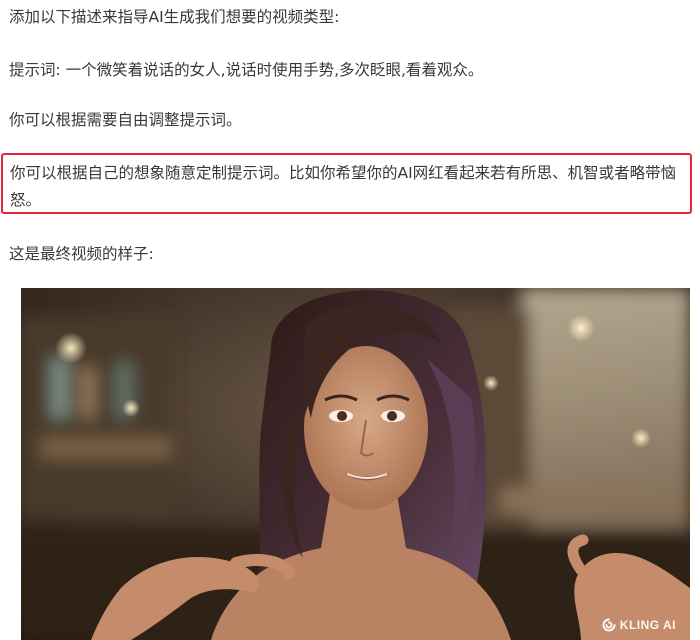 The width and height of the screenshot is (700, 640). Describe the element at coordinates (125, 120) in the screenshot. I see `adjust-tip-text: 你可以根据需要自由调整提示词。` at that location.